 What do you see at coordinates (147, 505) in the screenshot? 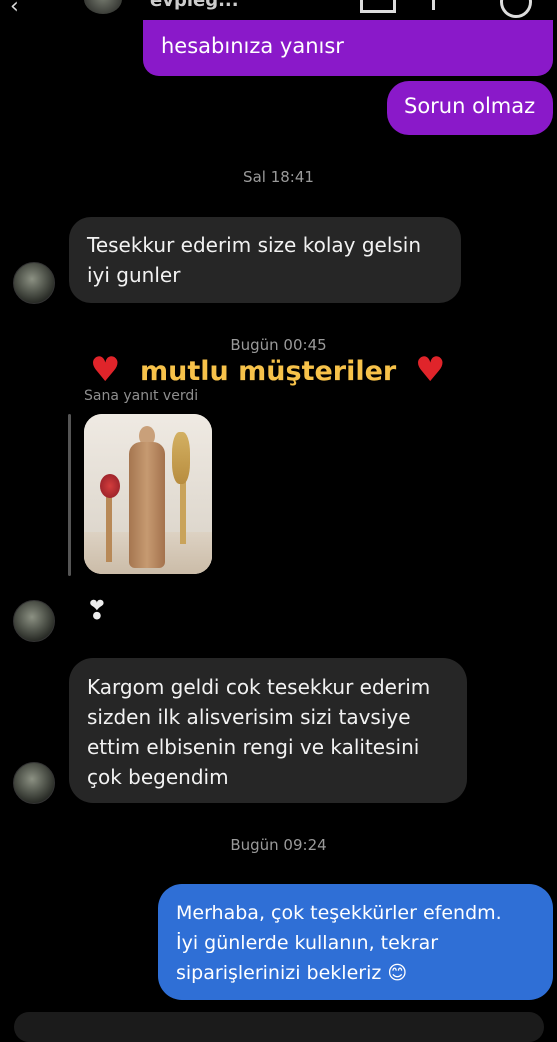
I see `dress-image` at bounding box center [147, 505].